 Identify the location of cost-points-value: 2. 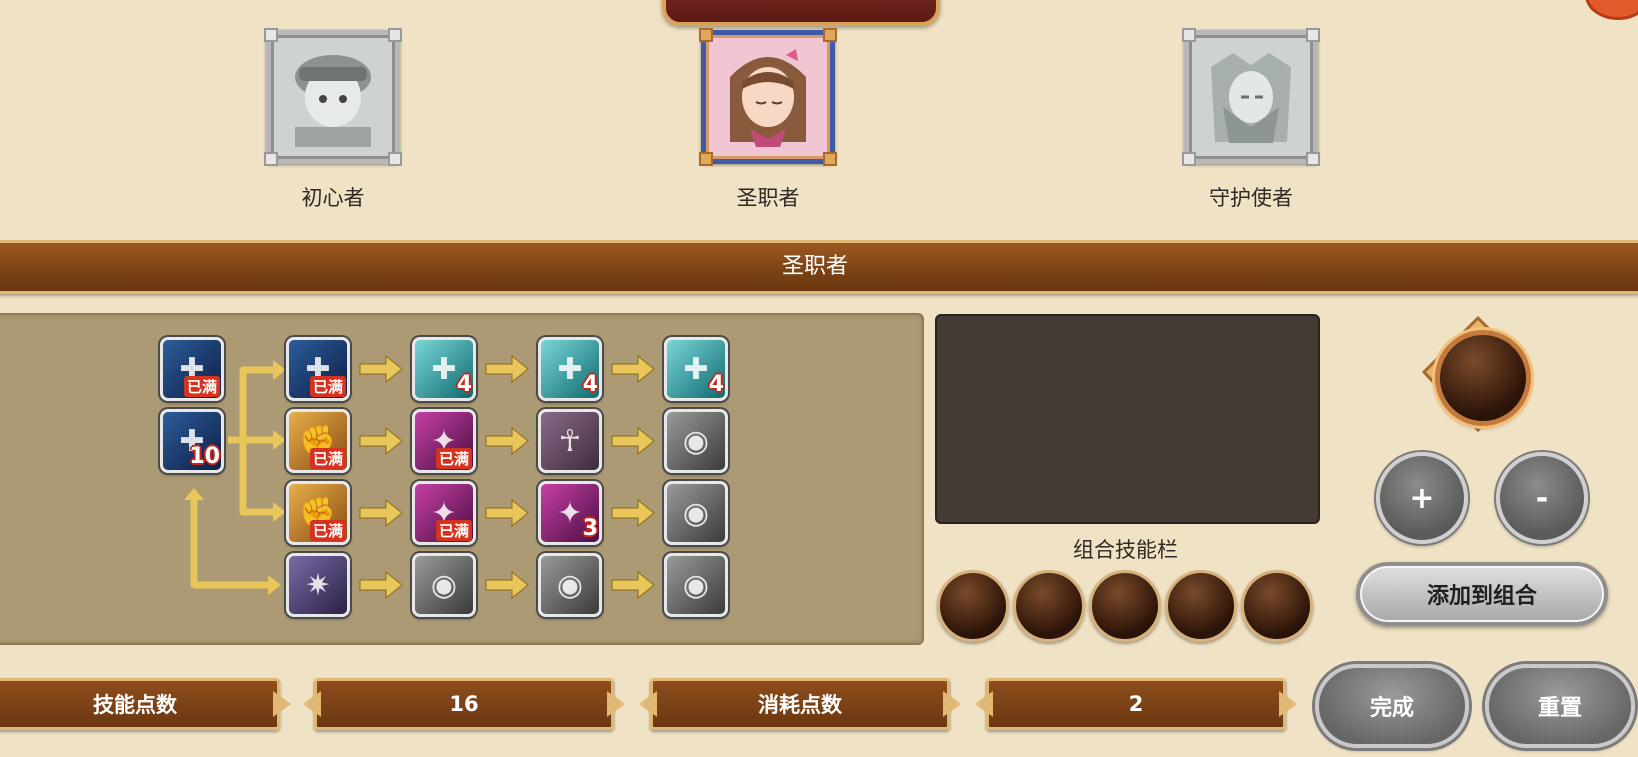
(1136, 704).